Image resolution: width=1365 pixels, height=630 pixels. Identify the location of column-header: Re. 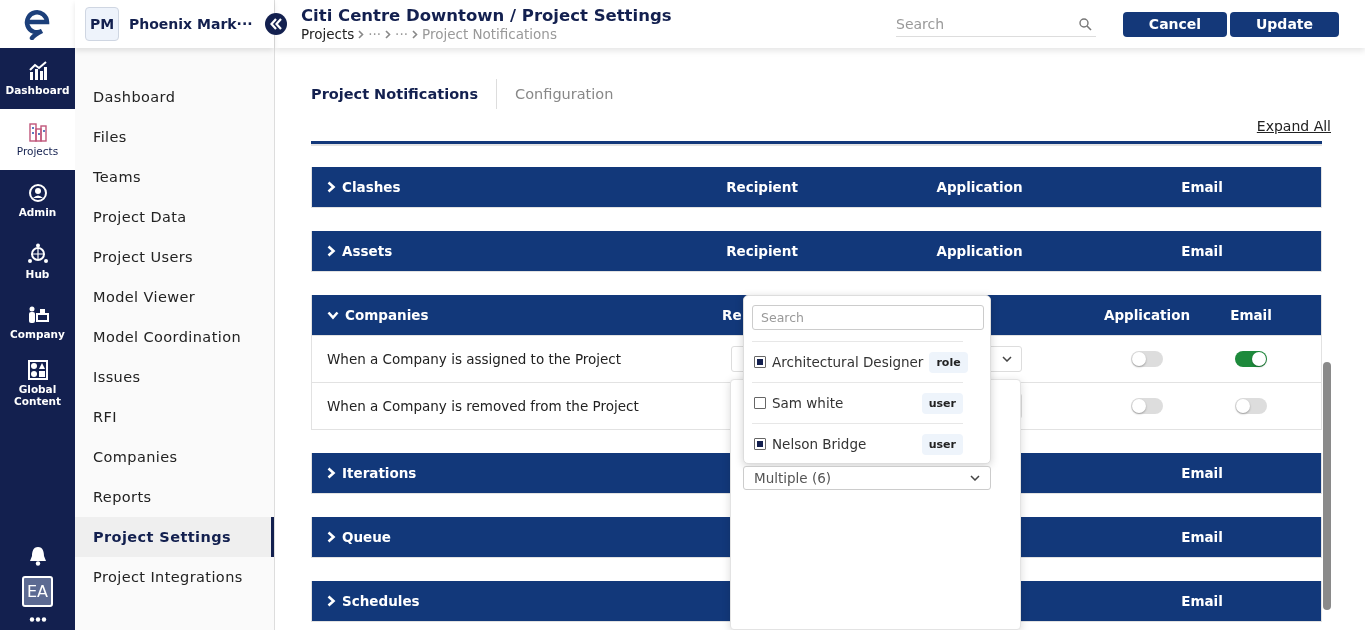
(732, 315).